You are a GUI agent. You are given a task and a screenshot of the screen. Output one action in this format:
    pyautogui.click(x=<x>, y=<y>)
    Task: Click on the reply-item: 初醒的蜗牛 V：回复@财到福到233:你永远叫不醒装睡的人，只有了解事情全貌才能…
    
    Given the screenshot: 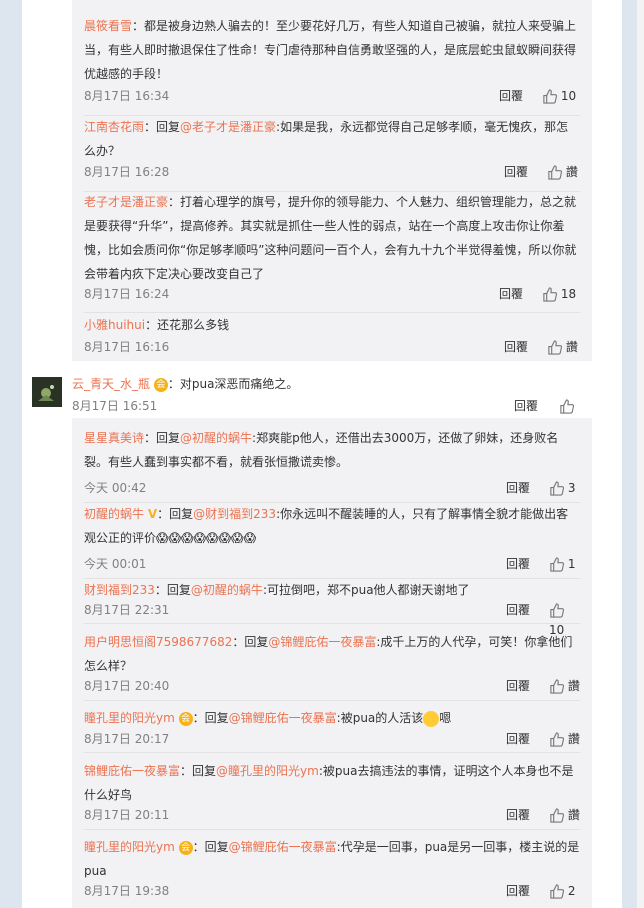 What is the action you would take?
    pyautogui.click(x=332, y=540)
    